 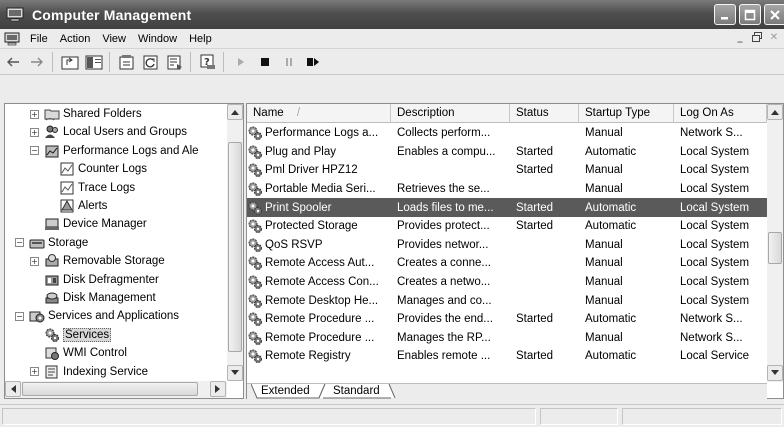 I want to click on service-log-on-as: Local System, so click(x=715, y=226).